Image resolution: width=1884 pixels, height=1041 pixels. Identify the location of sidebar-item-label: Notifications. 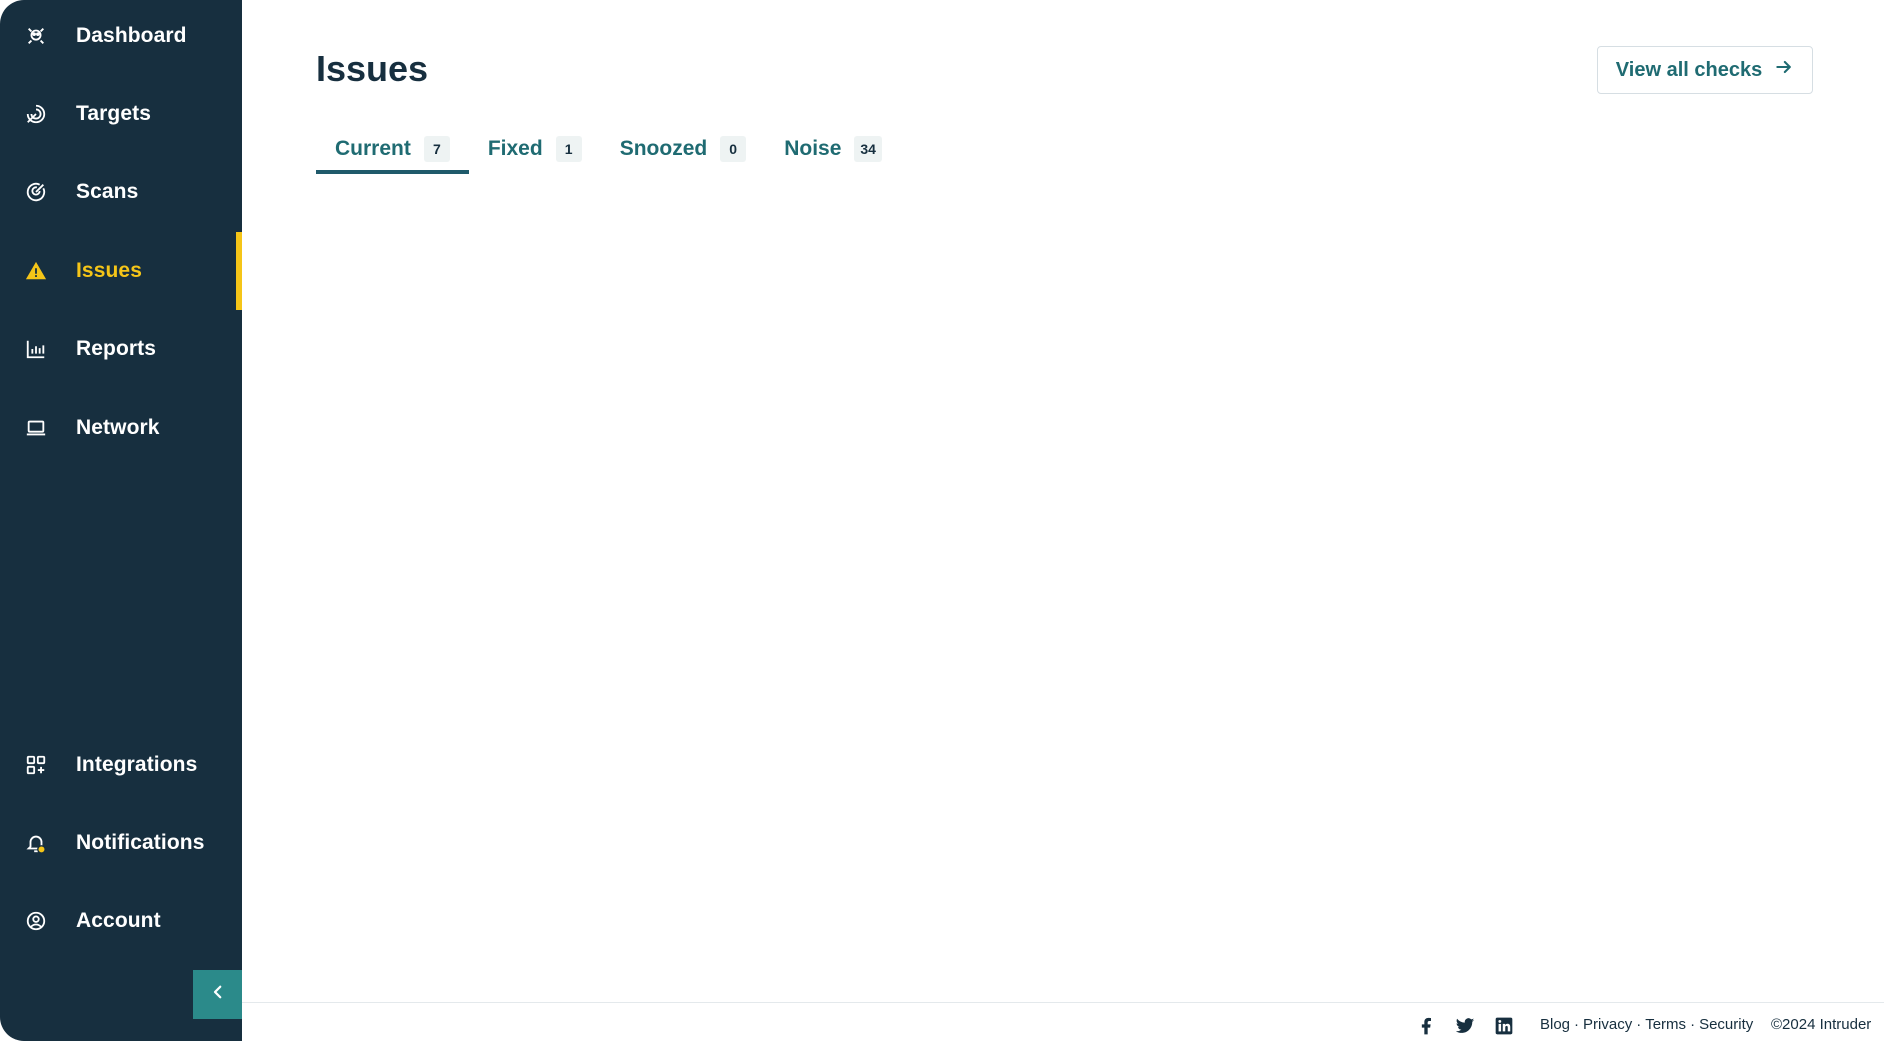
(140, 842).